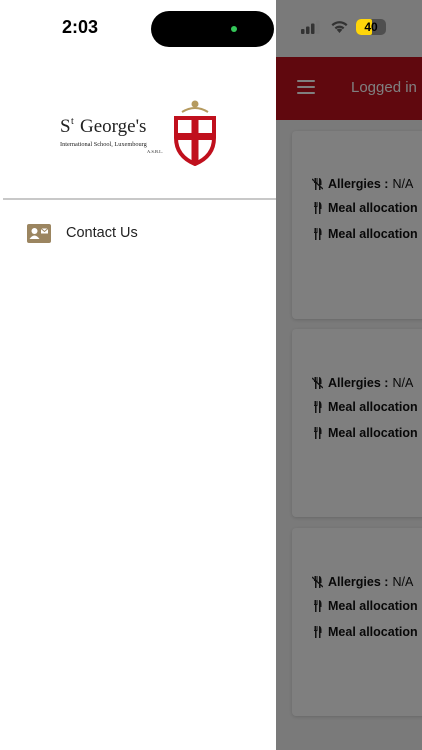 The width and height of the screenshot is (422, 750). I want to click on dynamic-island, so click(212, 29).